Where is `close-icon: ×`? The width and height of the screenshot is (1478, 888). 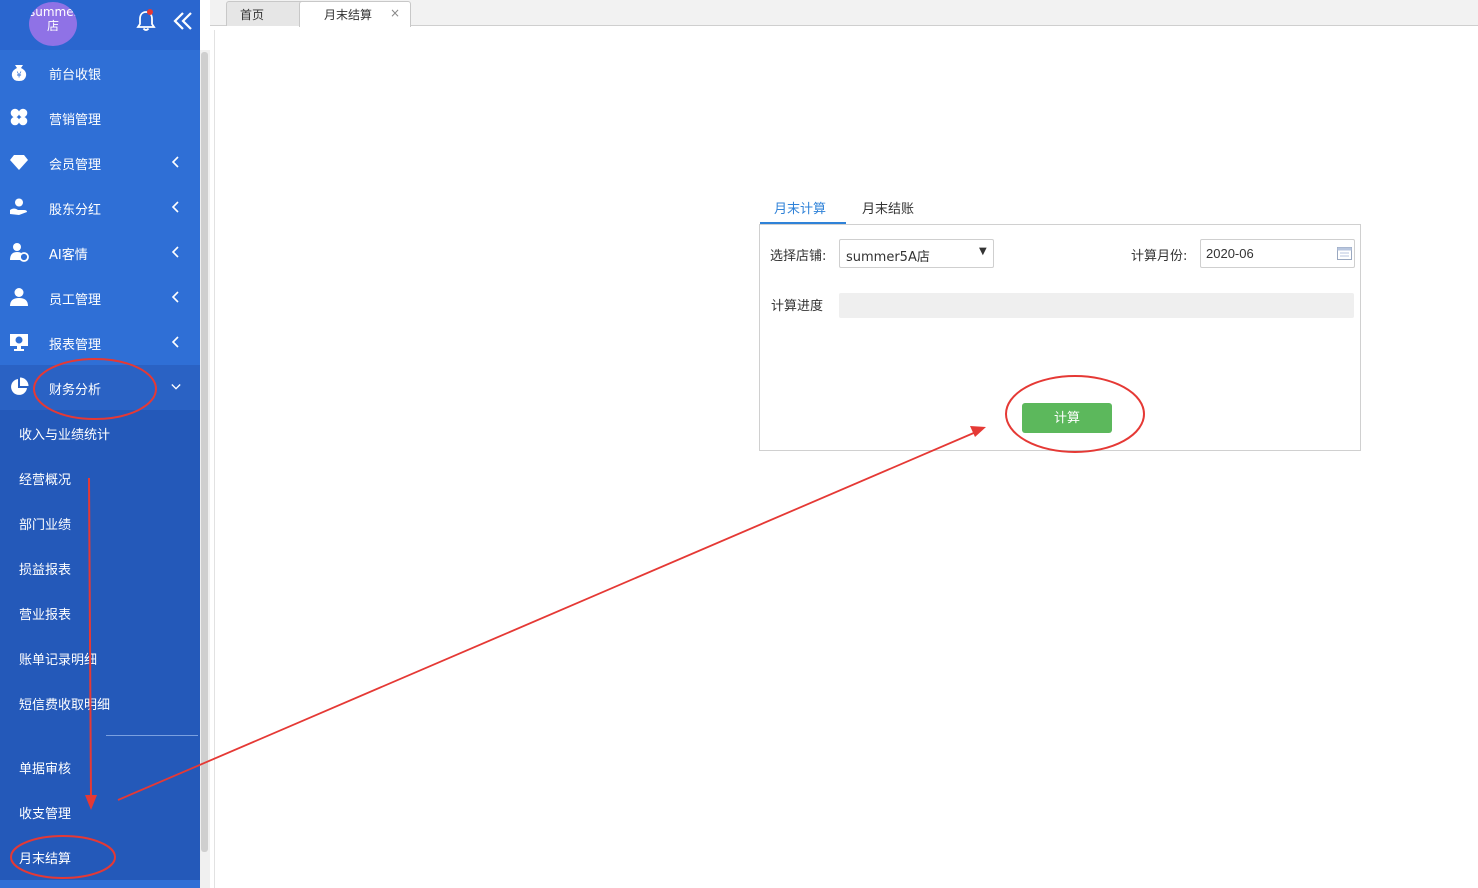 close-icon: × is located at coordinates (395, 13).